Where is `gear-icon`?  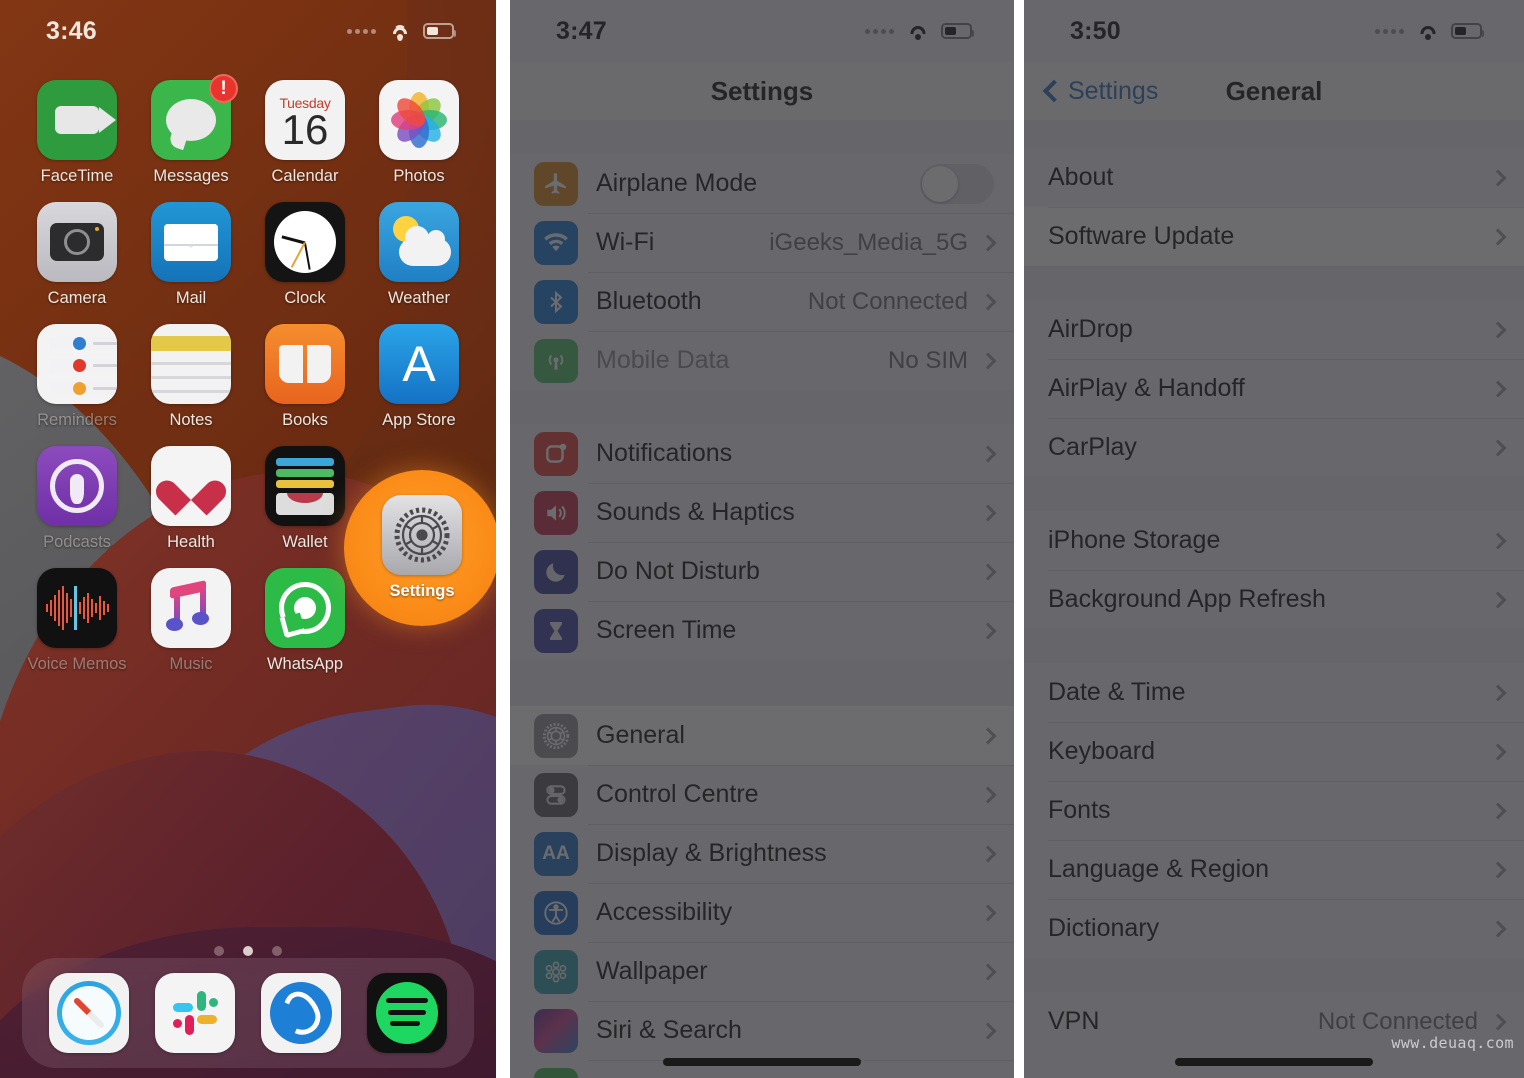 gear-icon is located at coordinates (556, 735).